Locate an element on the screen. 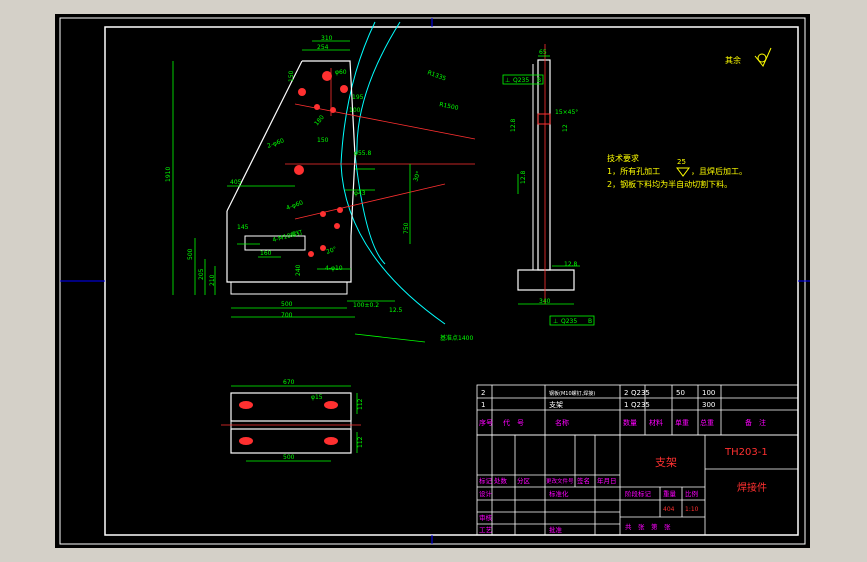  dim: 100 is located at coordinates (355, 110).